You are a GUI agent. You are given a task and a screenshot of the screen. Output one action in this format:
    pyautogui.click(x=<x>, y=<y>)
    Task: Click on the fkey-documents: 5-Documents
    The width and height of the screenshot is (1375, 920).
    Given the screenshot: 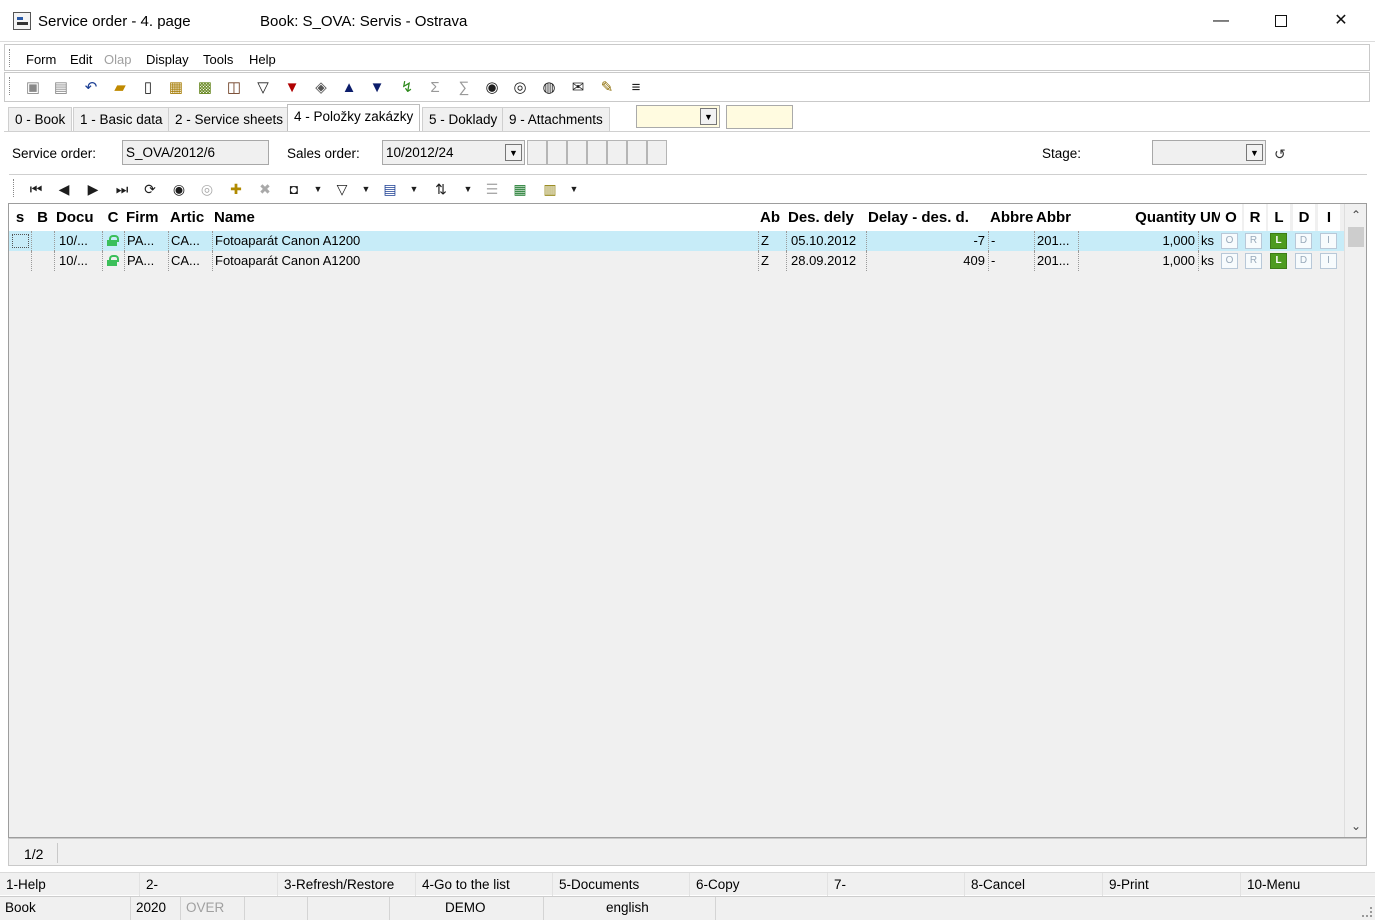 What is the action you would take?
    pyautogui.click(x=620, y=884)
    